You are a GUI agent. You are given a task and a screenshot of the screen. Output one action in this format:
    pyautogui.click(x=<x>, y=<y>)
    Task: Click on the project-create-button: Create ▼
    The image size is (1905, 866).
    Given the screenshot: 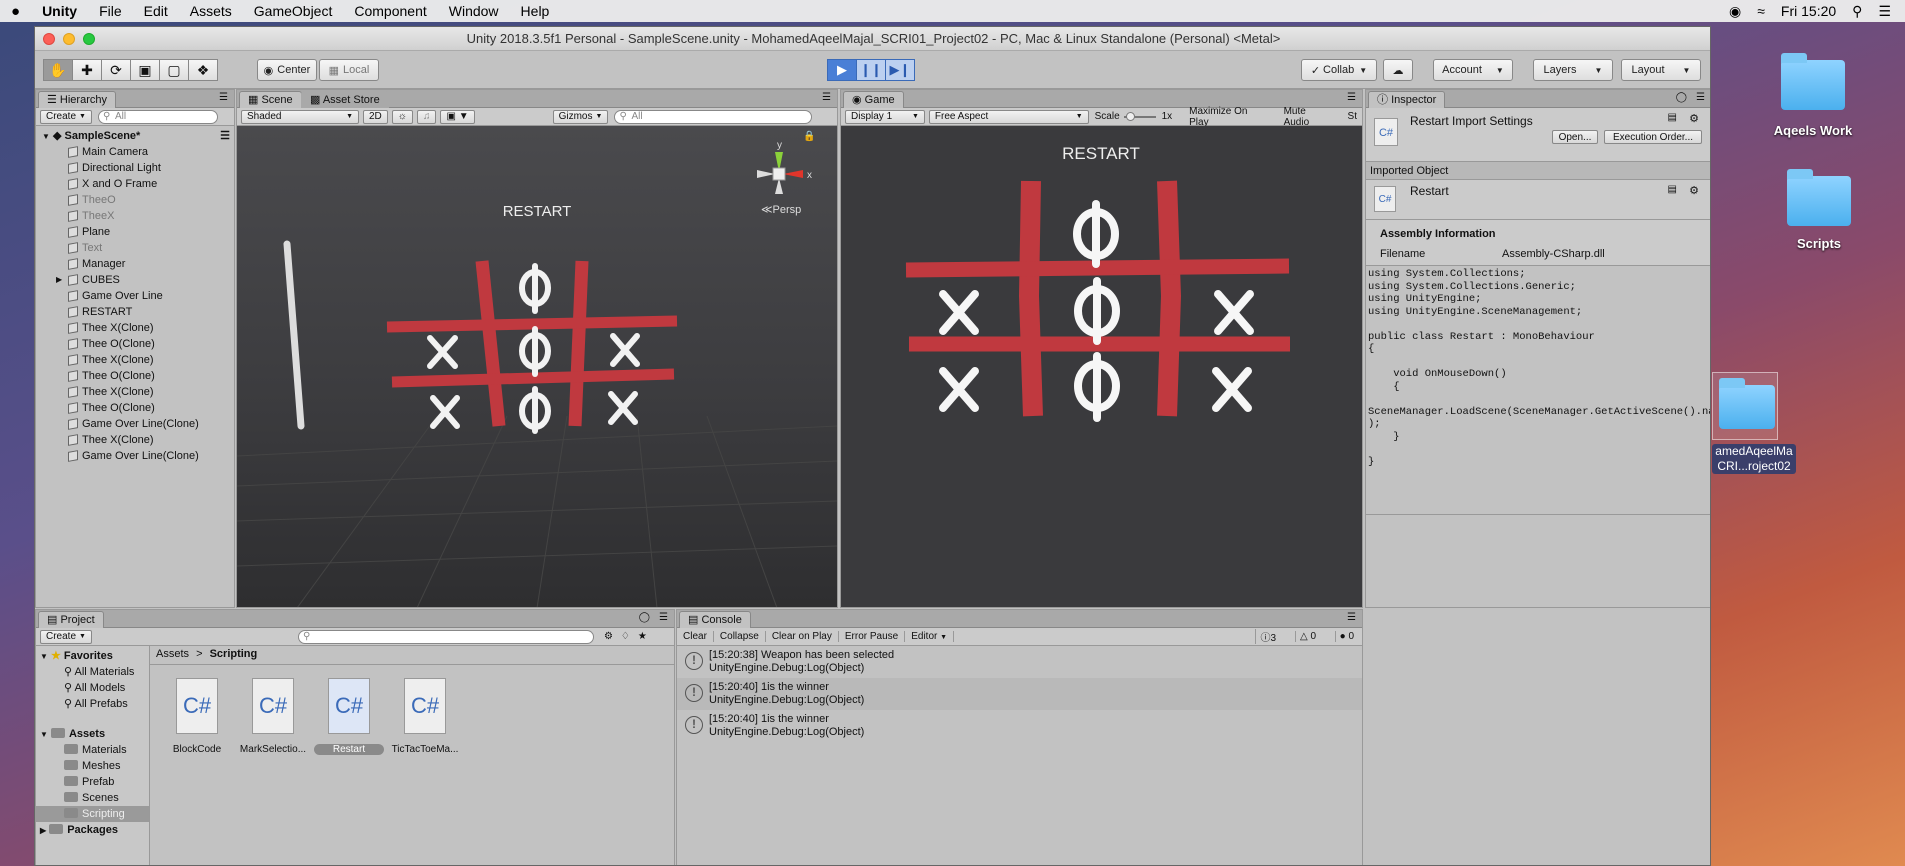 What is the action you would take?
    pyautogui.click(x=66, y=636)
    